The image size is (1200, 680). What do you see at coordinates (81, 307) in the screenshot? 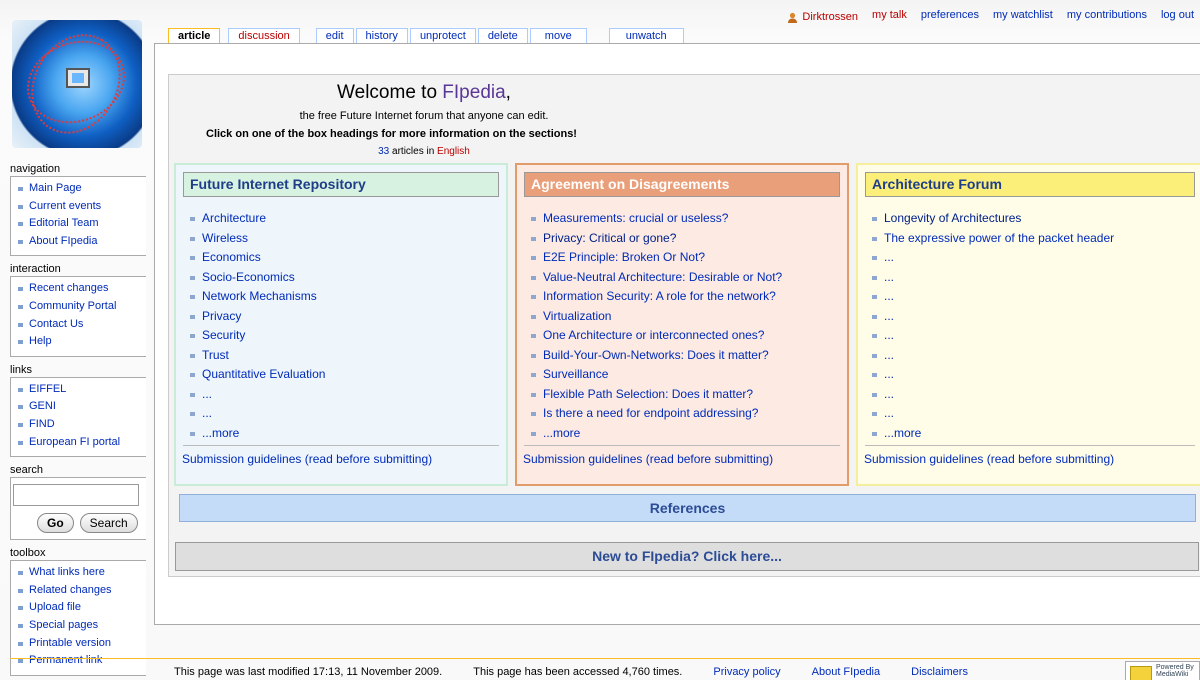
I see `sidebar-item-community-portal: Community Portal` at bounding box center [81, 307].